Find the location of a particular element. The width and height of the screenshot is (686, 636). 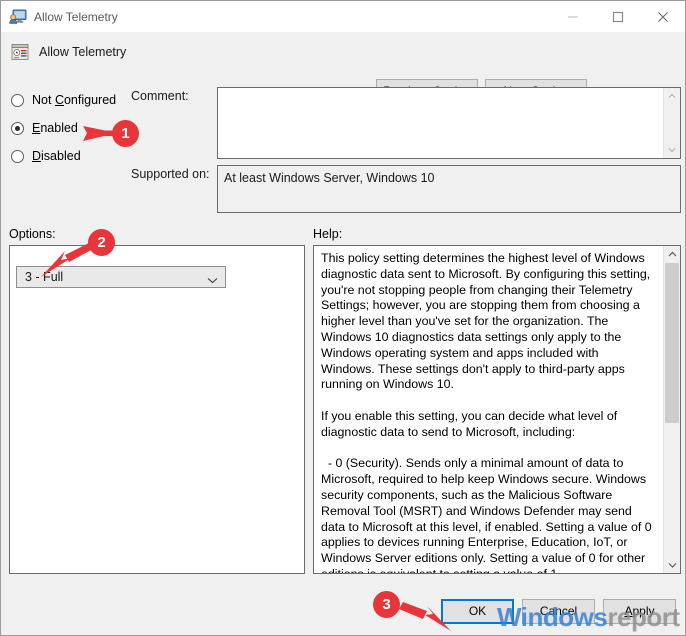

policy-setting-icon is located at coordinates (20, 52).